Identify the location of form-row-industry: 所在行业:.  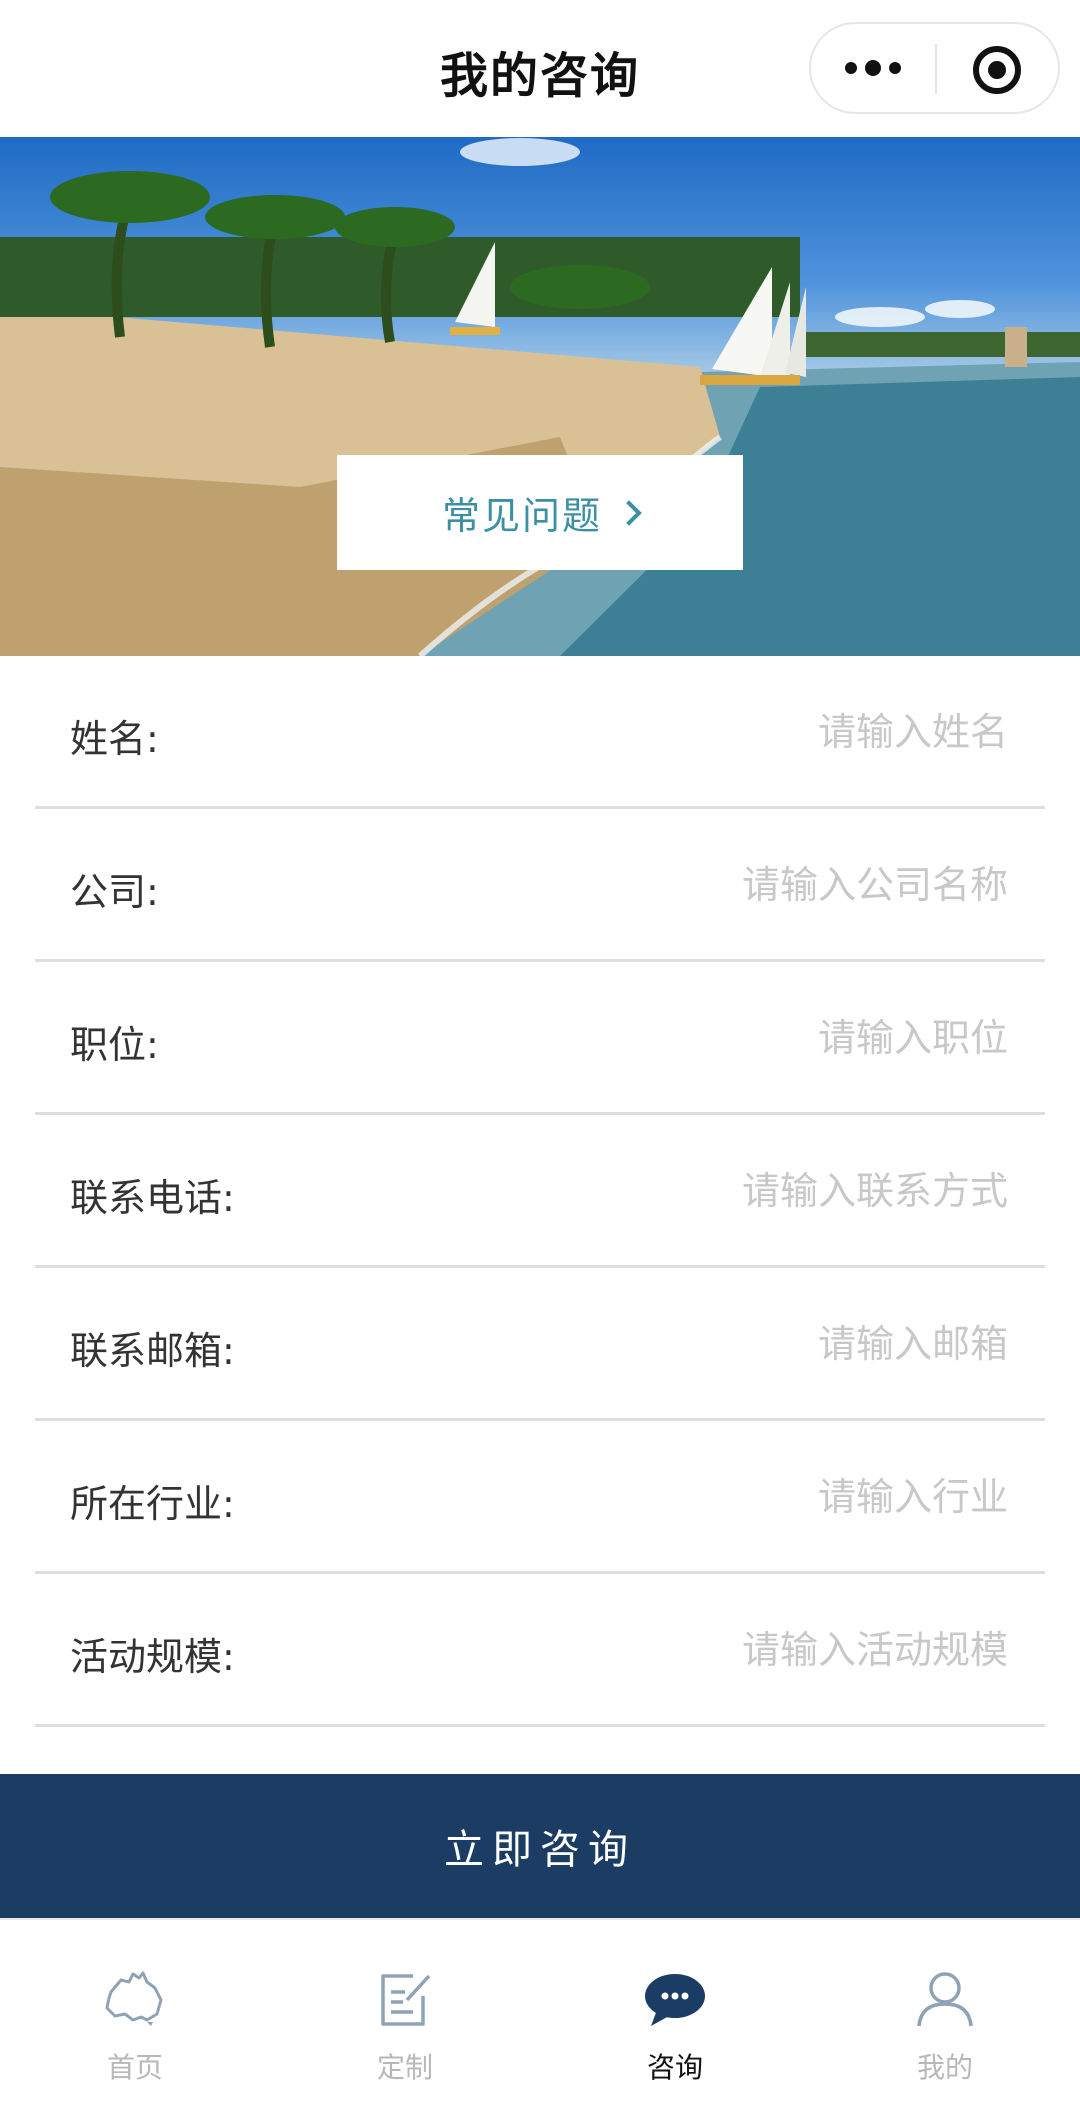
(540, 1497).